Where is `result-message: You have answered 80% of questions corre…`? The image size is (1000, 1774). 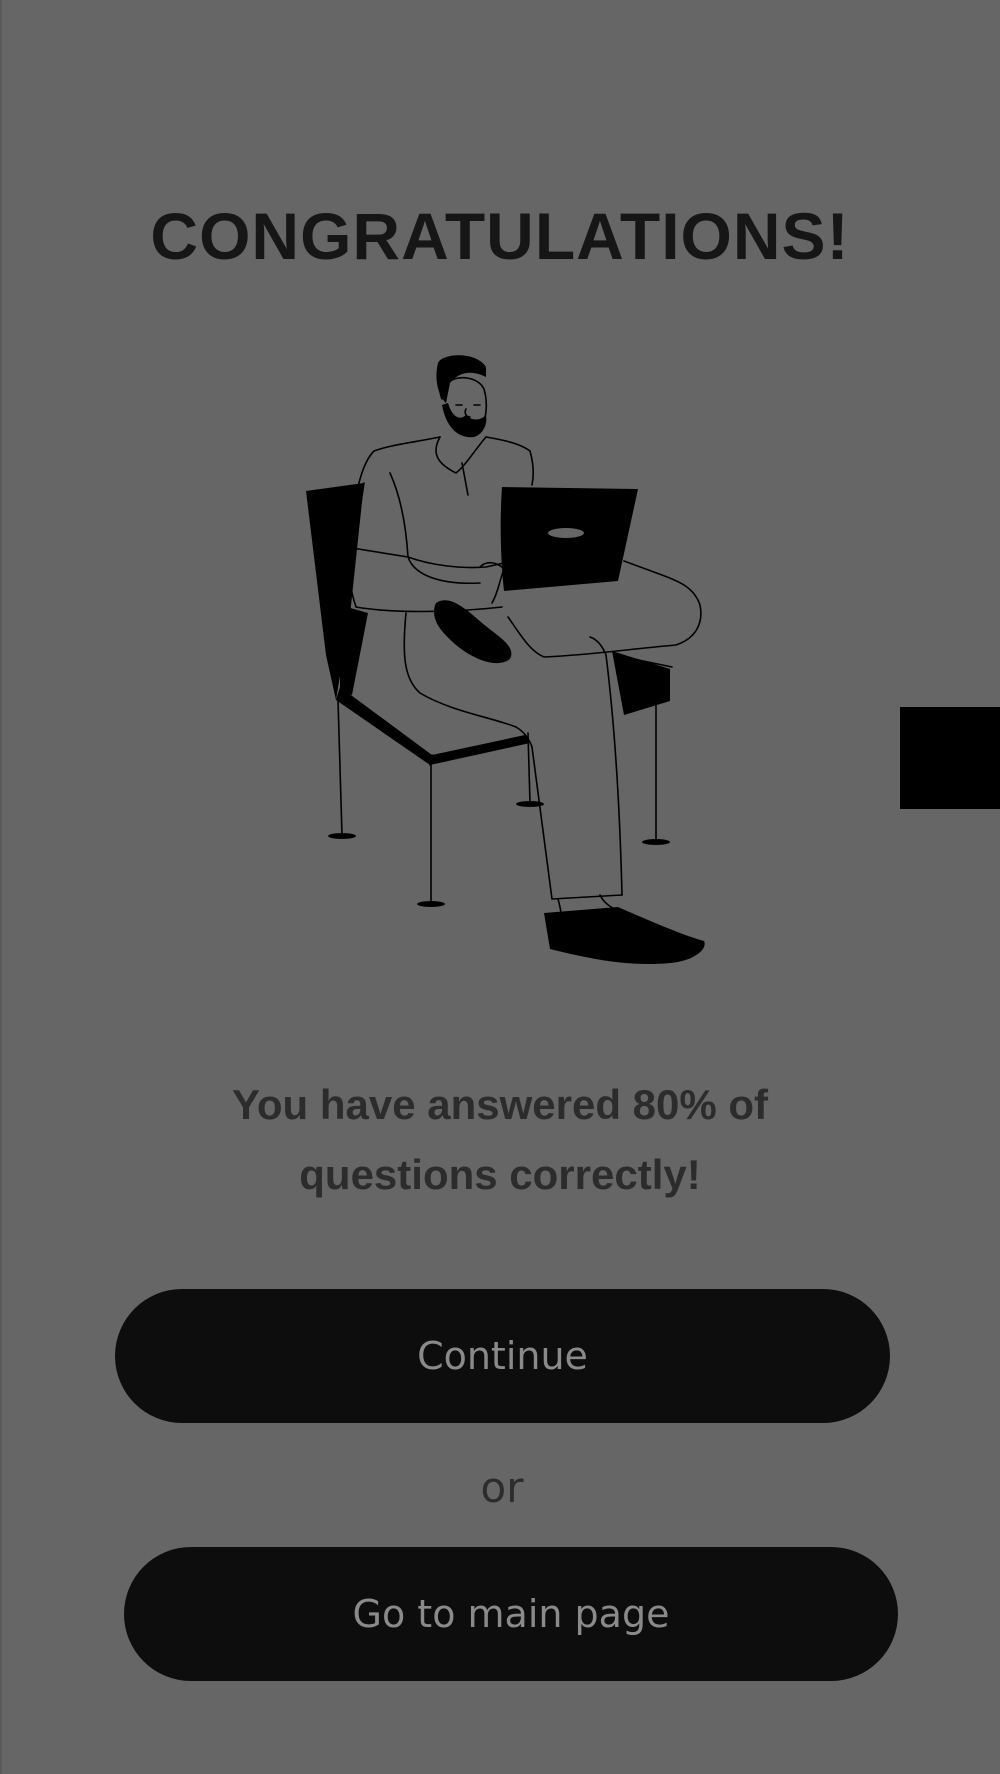
result-message: You have answered 80% of questions corre… is located at coordinates (500, 1139).